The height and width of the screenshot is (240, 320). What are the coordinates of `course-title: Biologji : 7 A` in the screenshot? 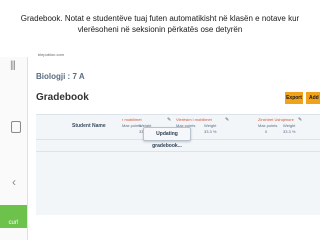 It's located at (60, 76).